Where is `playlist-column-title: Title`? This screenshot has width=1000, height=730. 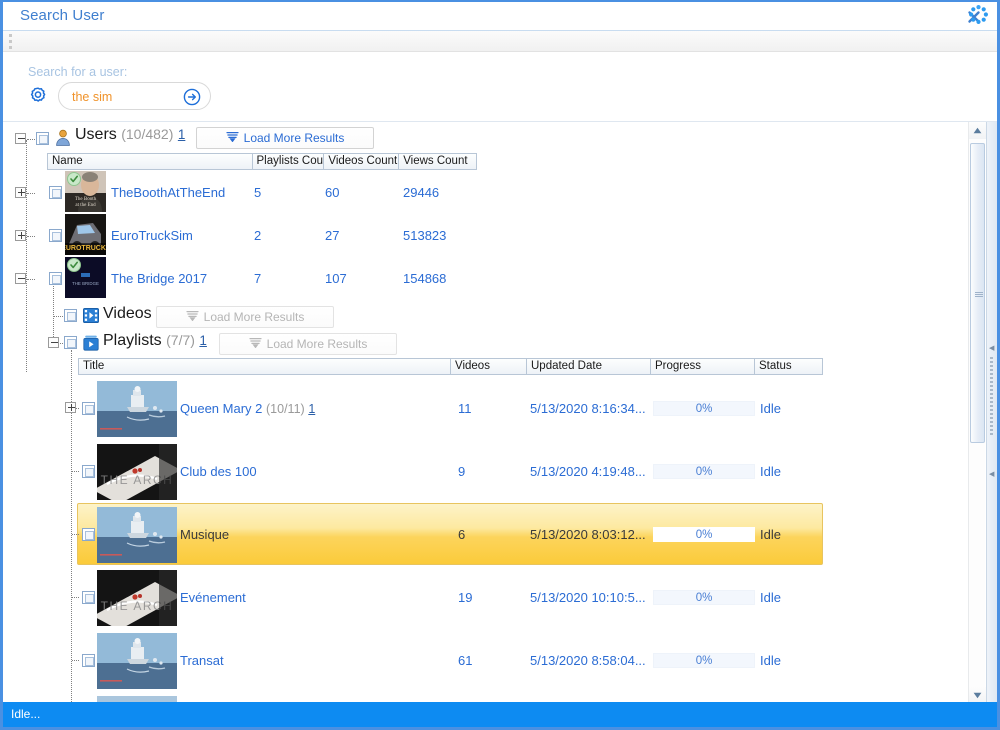
playlist-column-title: Title is located at coordinates (265, 366).